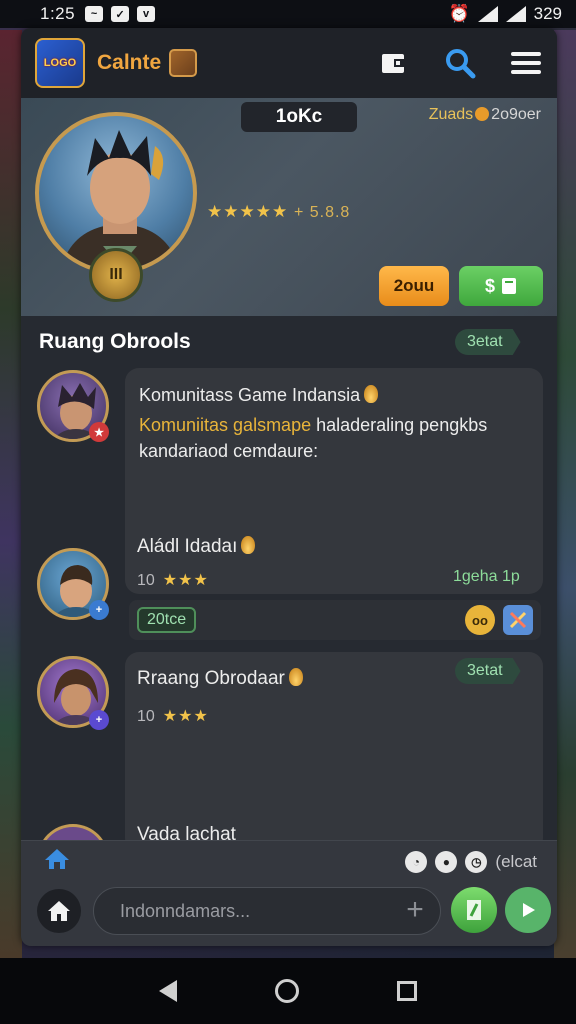  What do you see at coordinates (486, 576) in the screenshot?
I see `message-time: 1geha 1p` at bounding box center [486, 576].